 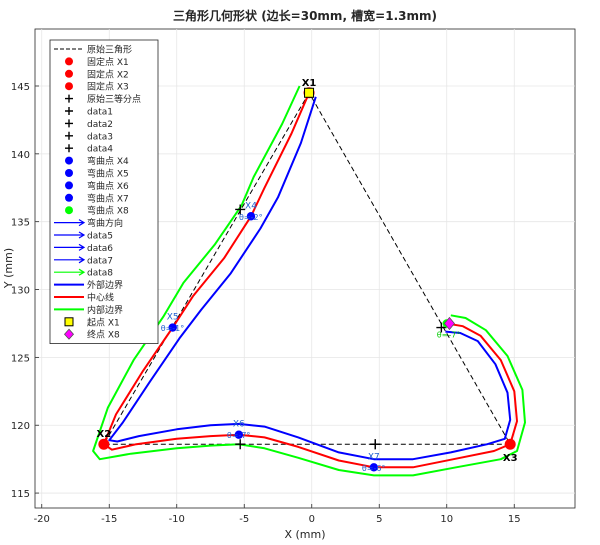 What do you see at coordinates (244, 519) in the screenshot?
I see `x-tick-label: -5` at bounding box center [244, 519].